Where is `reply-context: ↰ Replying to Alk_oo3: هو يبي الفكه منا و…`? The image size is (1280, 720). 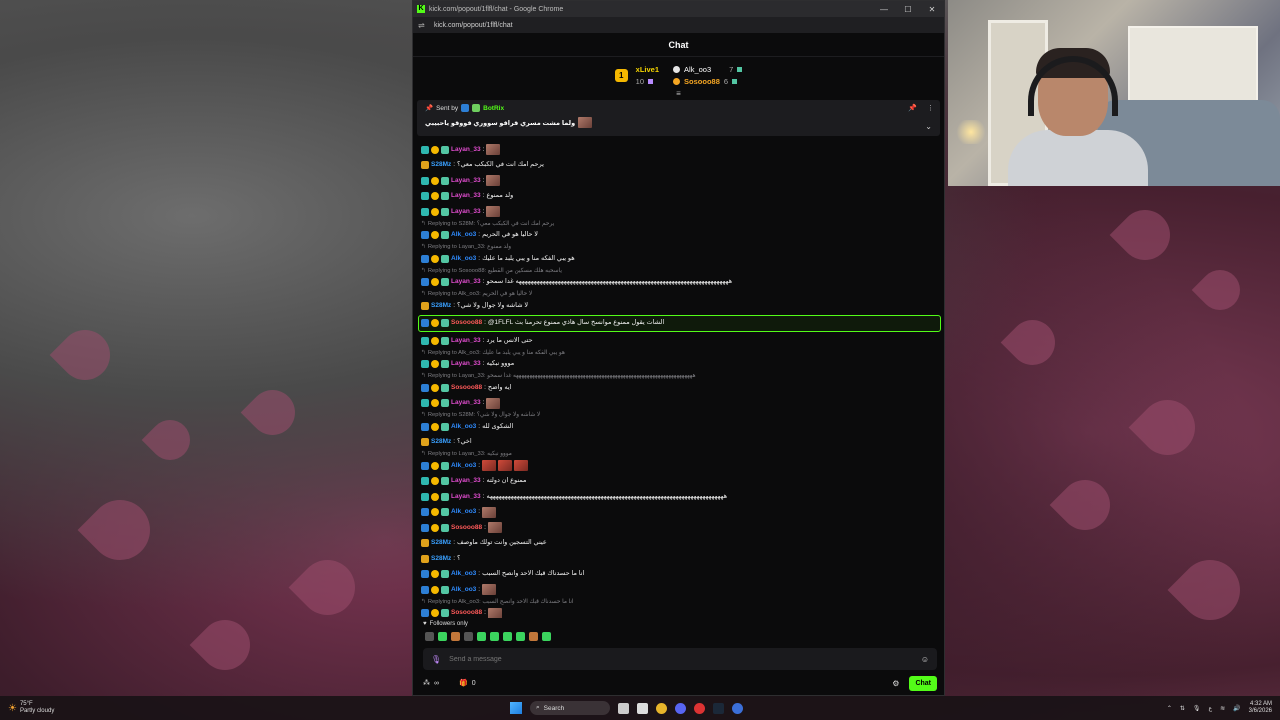 reply-context: ↰ Replying to Alk_oo3: هو يبي الفكه منا و… is located at coordinates (679, 353).